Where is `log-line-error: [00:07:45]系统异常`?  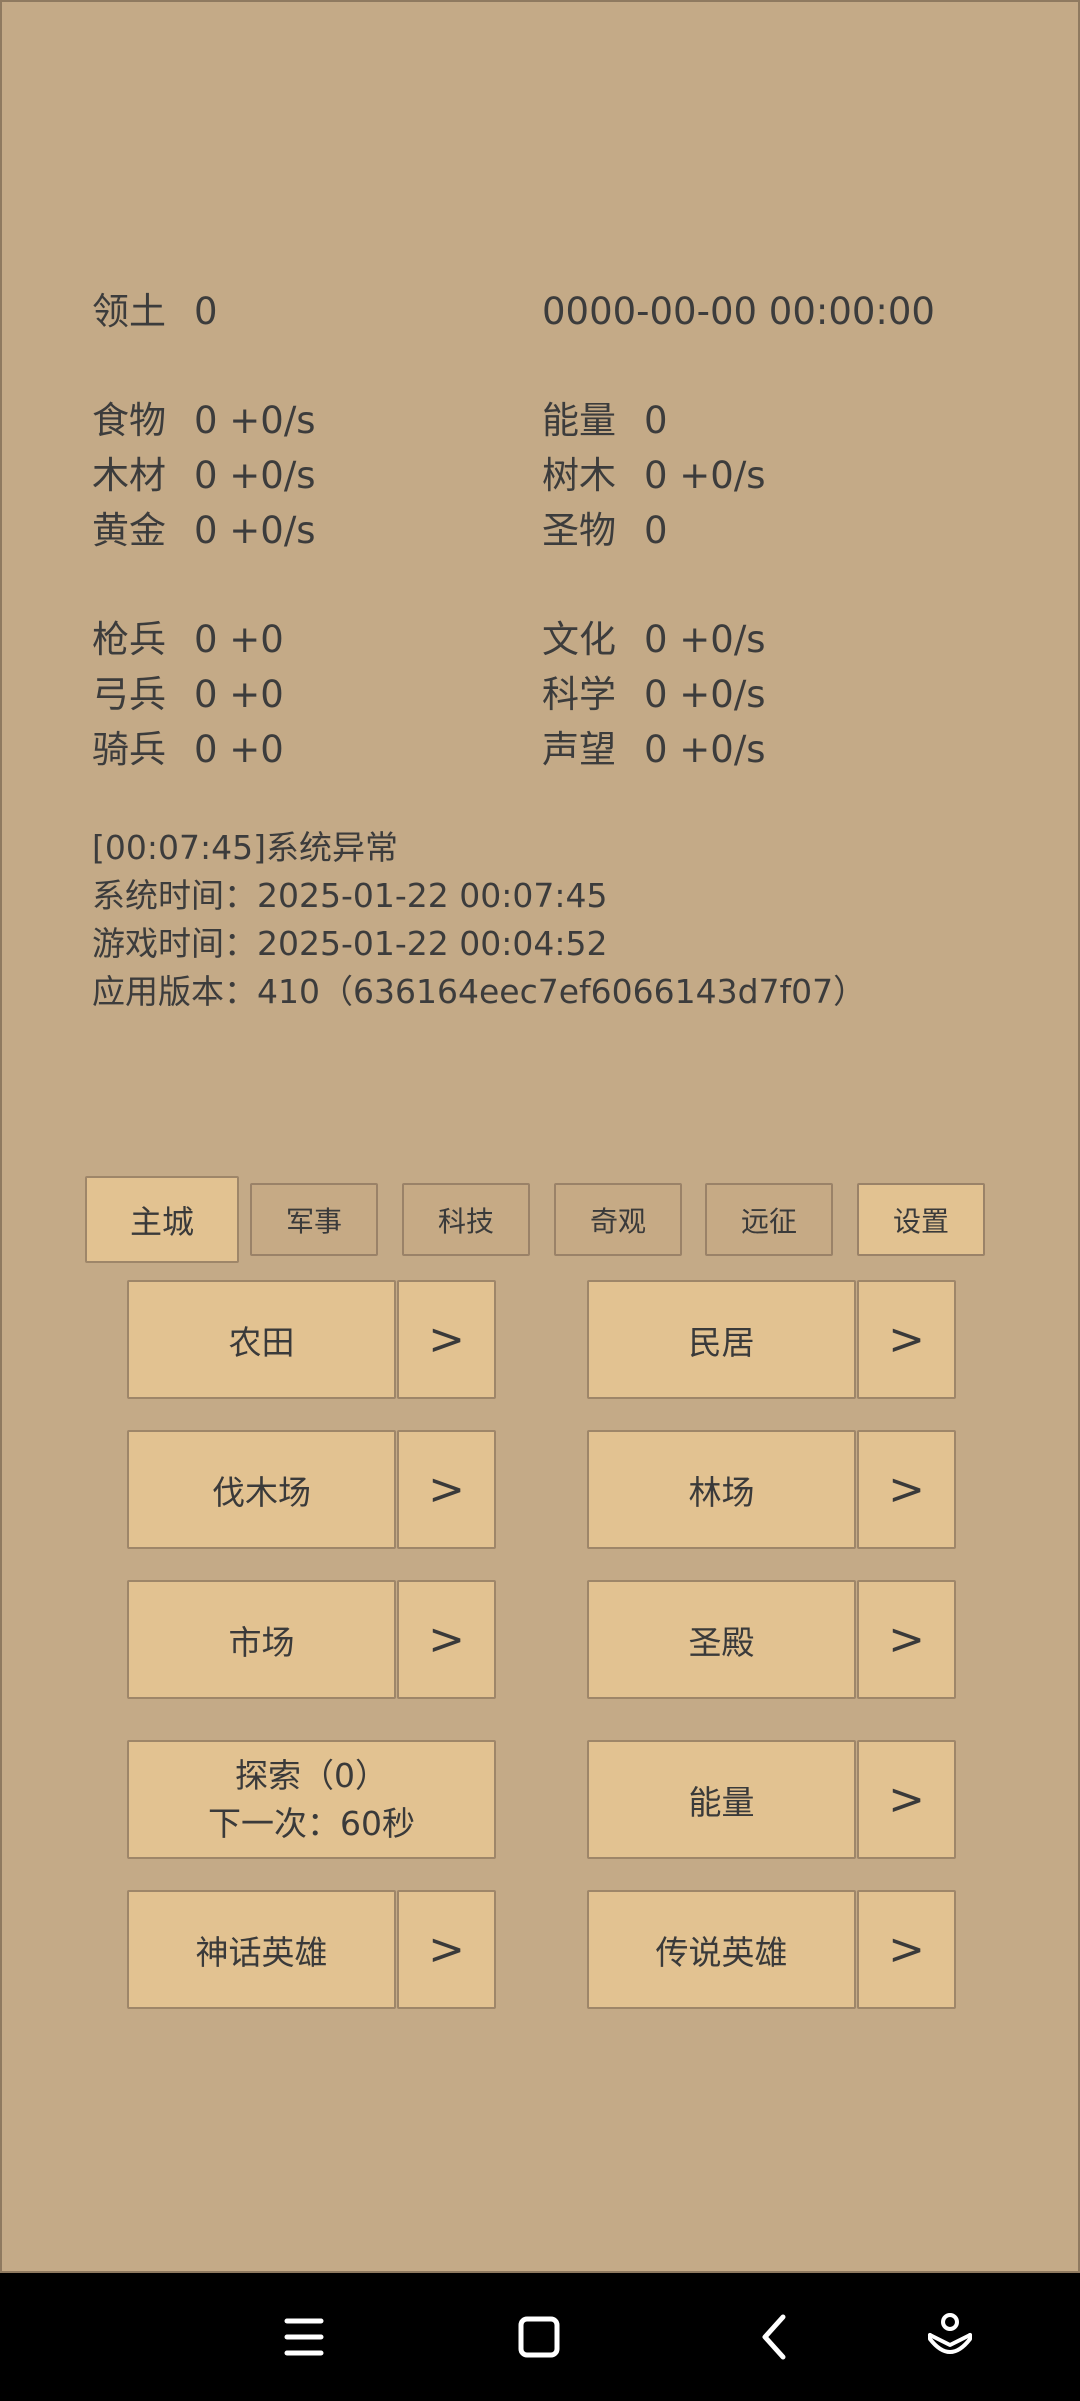
log-line-error: [00:07:45]系统异常 is located at coordinates (245, 847).